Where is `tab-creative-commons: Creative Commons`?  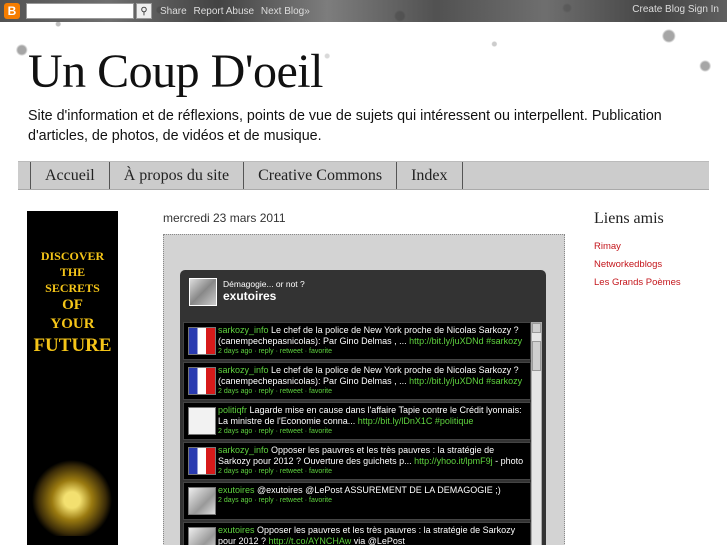 tab-creative-commons: Creative Commons is located at coordinates (319, 175).